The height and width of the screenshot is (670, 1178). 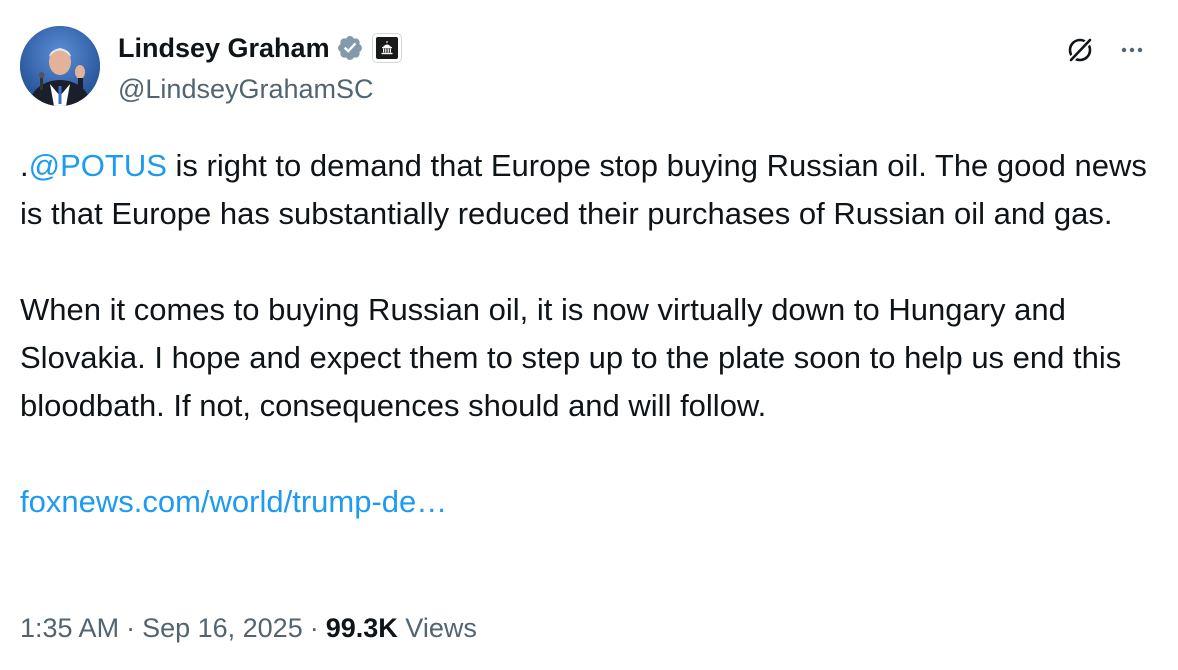 What do you see at coordinates (386, 48) in the screenshot?
I see `government-capitol-icon` at bounding box center [386, 48].